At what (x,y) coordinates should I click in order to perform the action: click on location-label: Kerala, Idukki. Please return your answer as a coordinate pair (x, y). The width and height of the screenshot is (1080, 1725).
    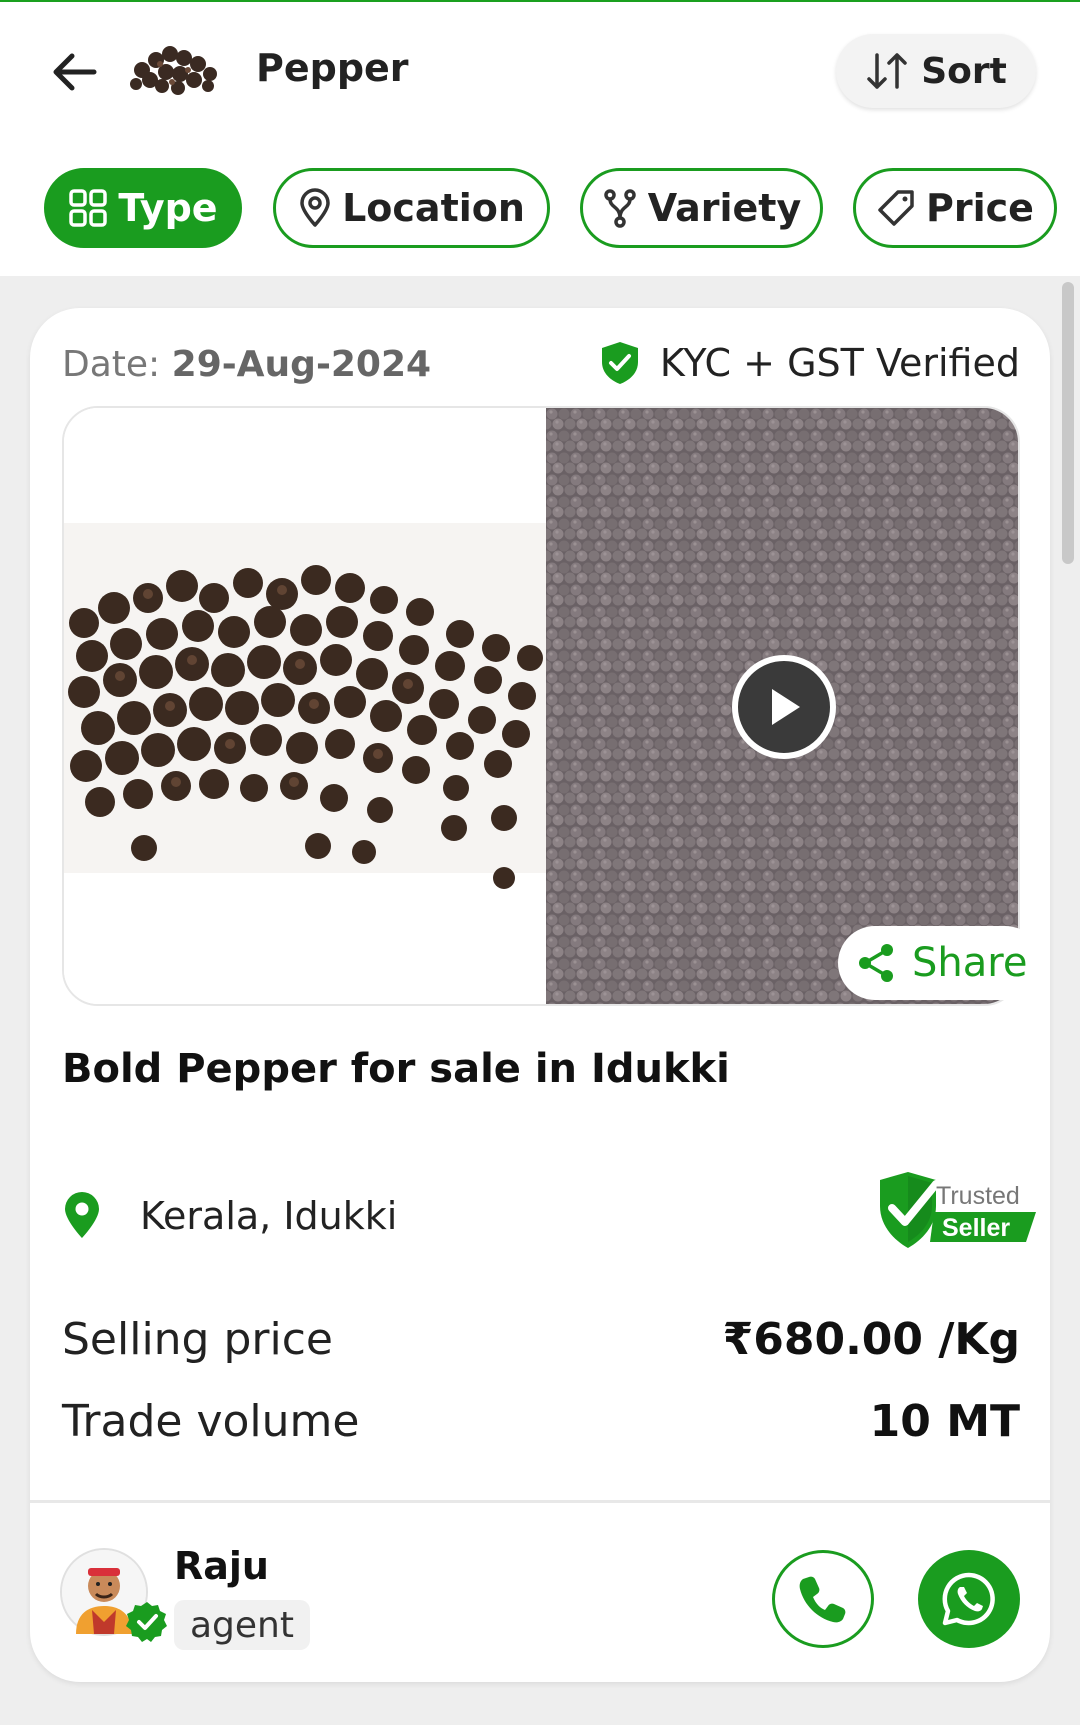
    Looking at the image, I should click on (269, 1216).